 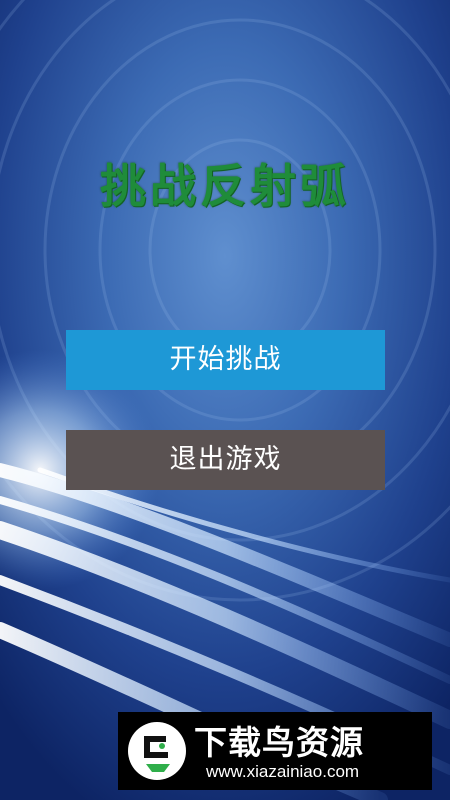 What do you see at coordinates (279, 742) in the screenshot?
I see `watermark-site-name: 下载鸟资源` at bounding box center [279, 742].